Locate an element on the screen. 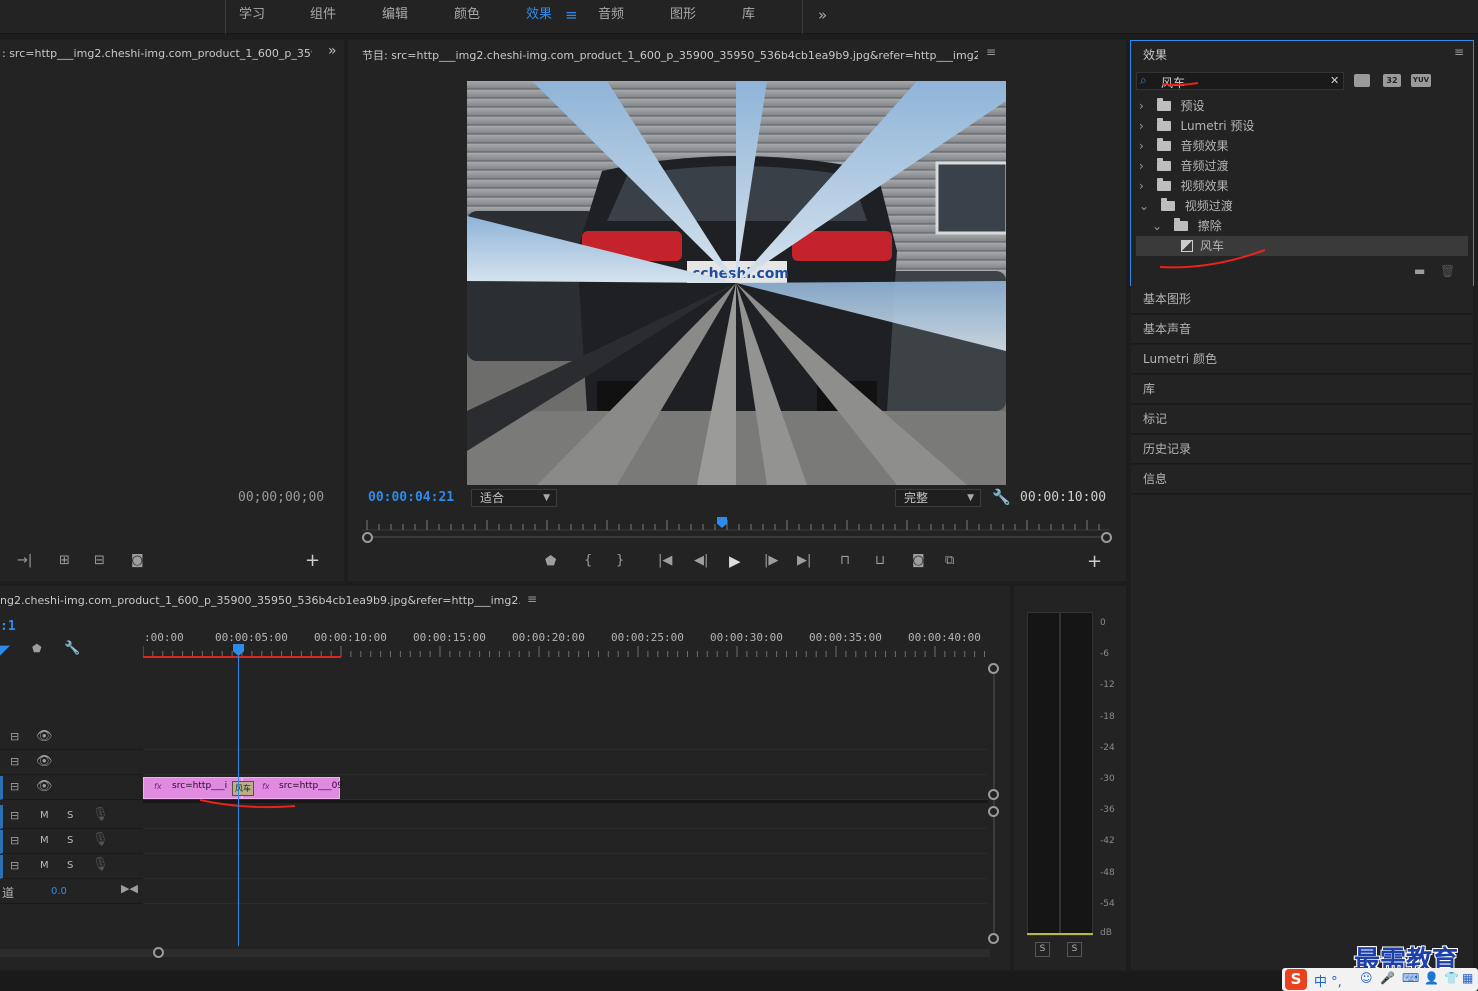  trash-icon: 🗑 is located at coordinates (1447, 271).